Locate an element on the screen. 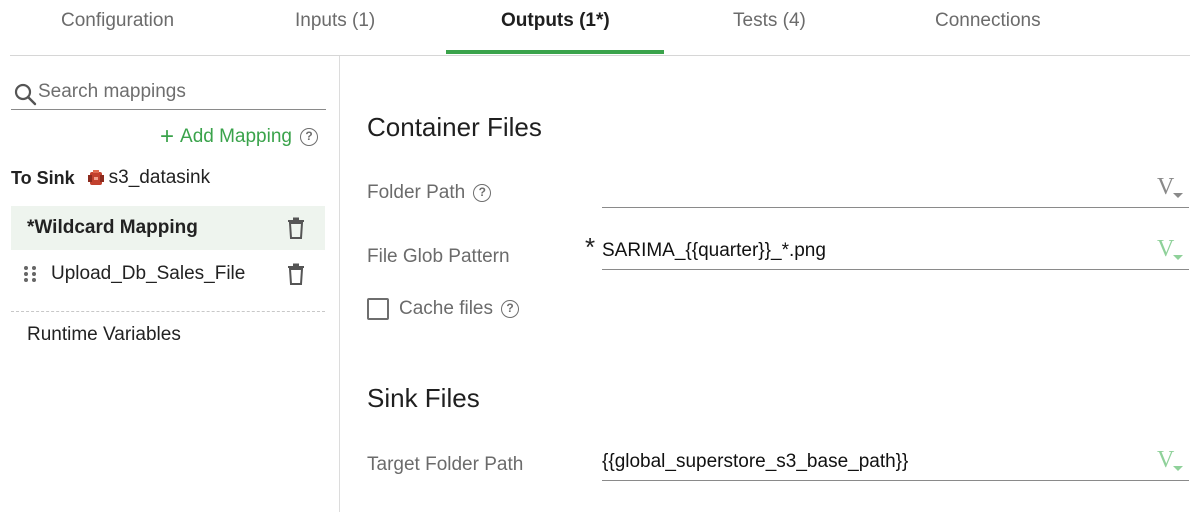 The image size is (1200, 512). required-marker: * is located at coordinates (590, 247).